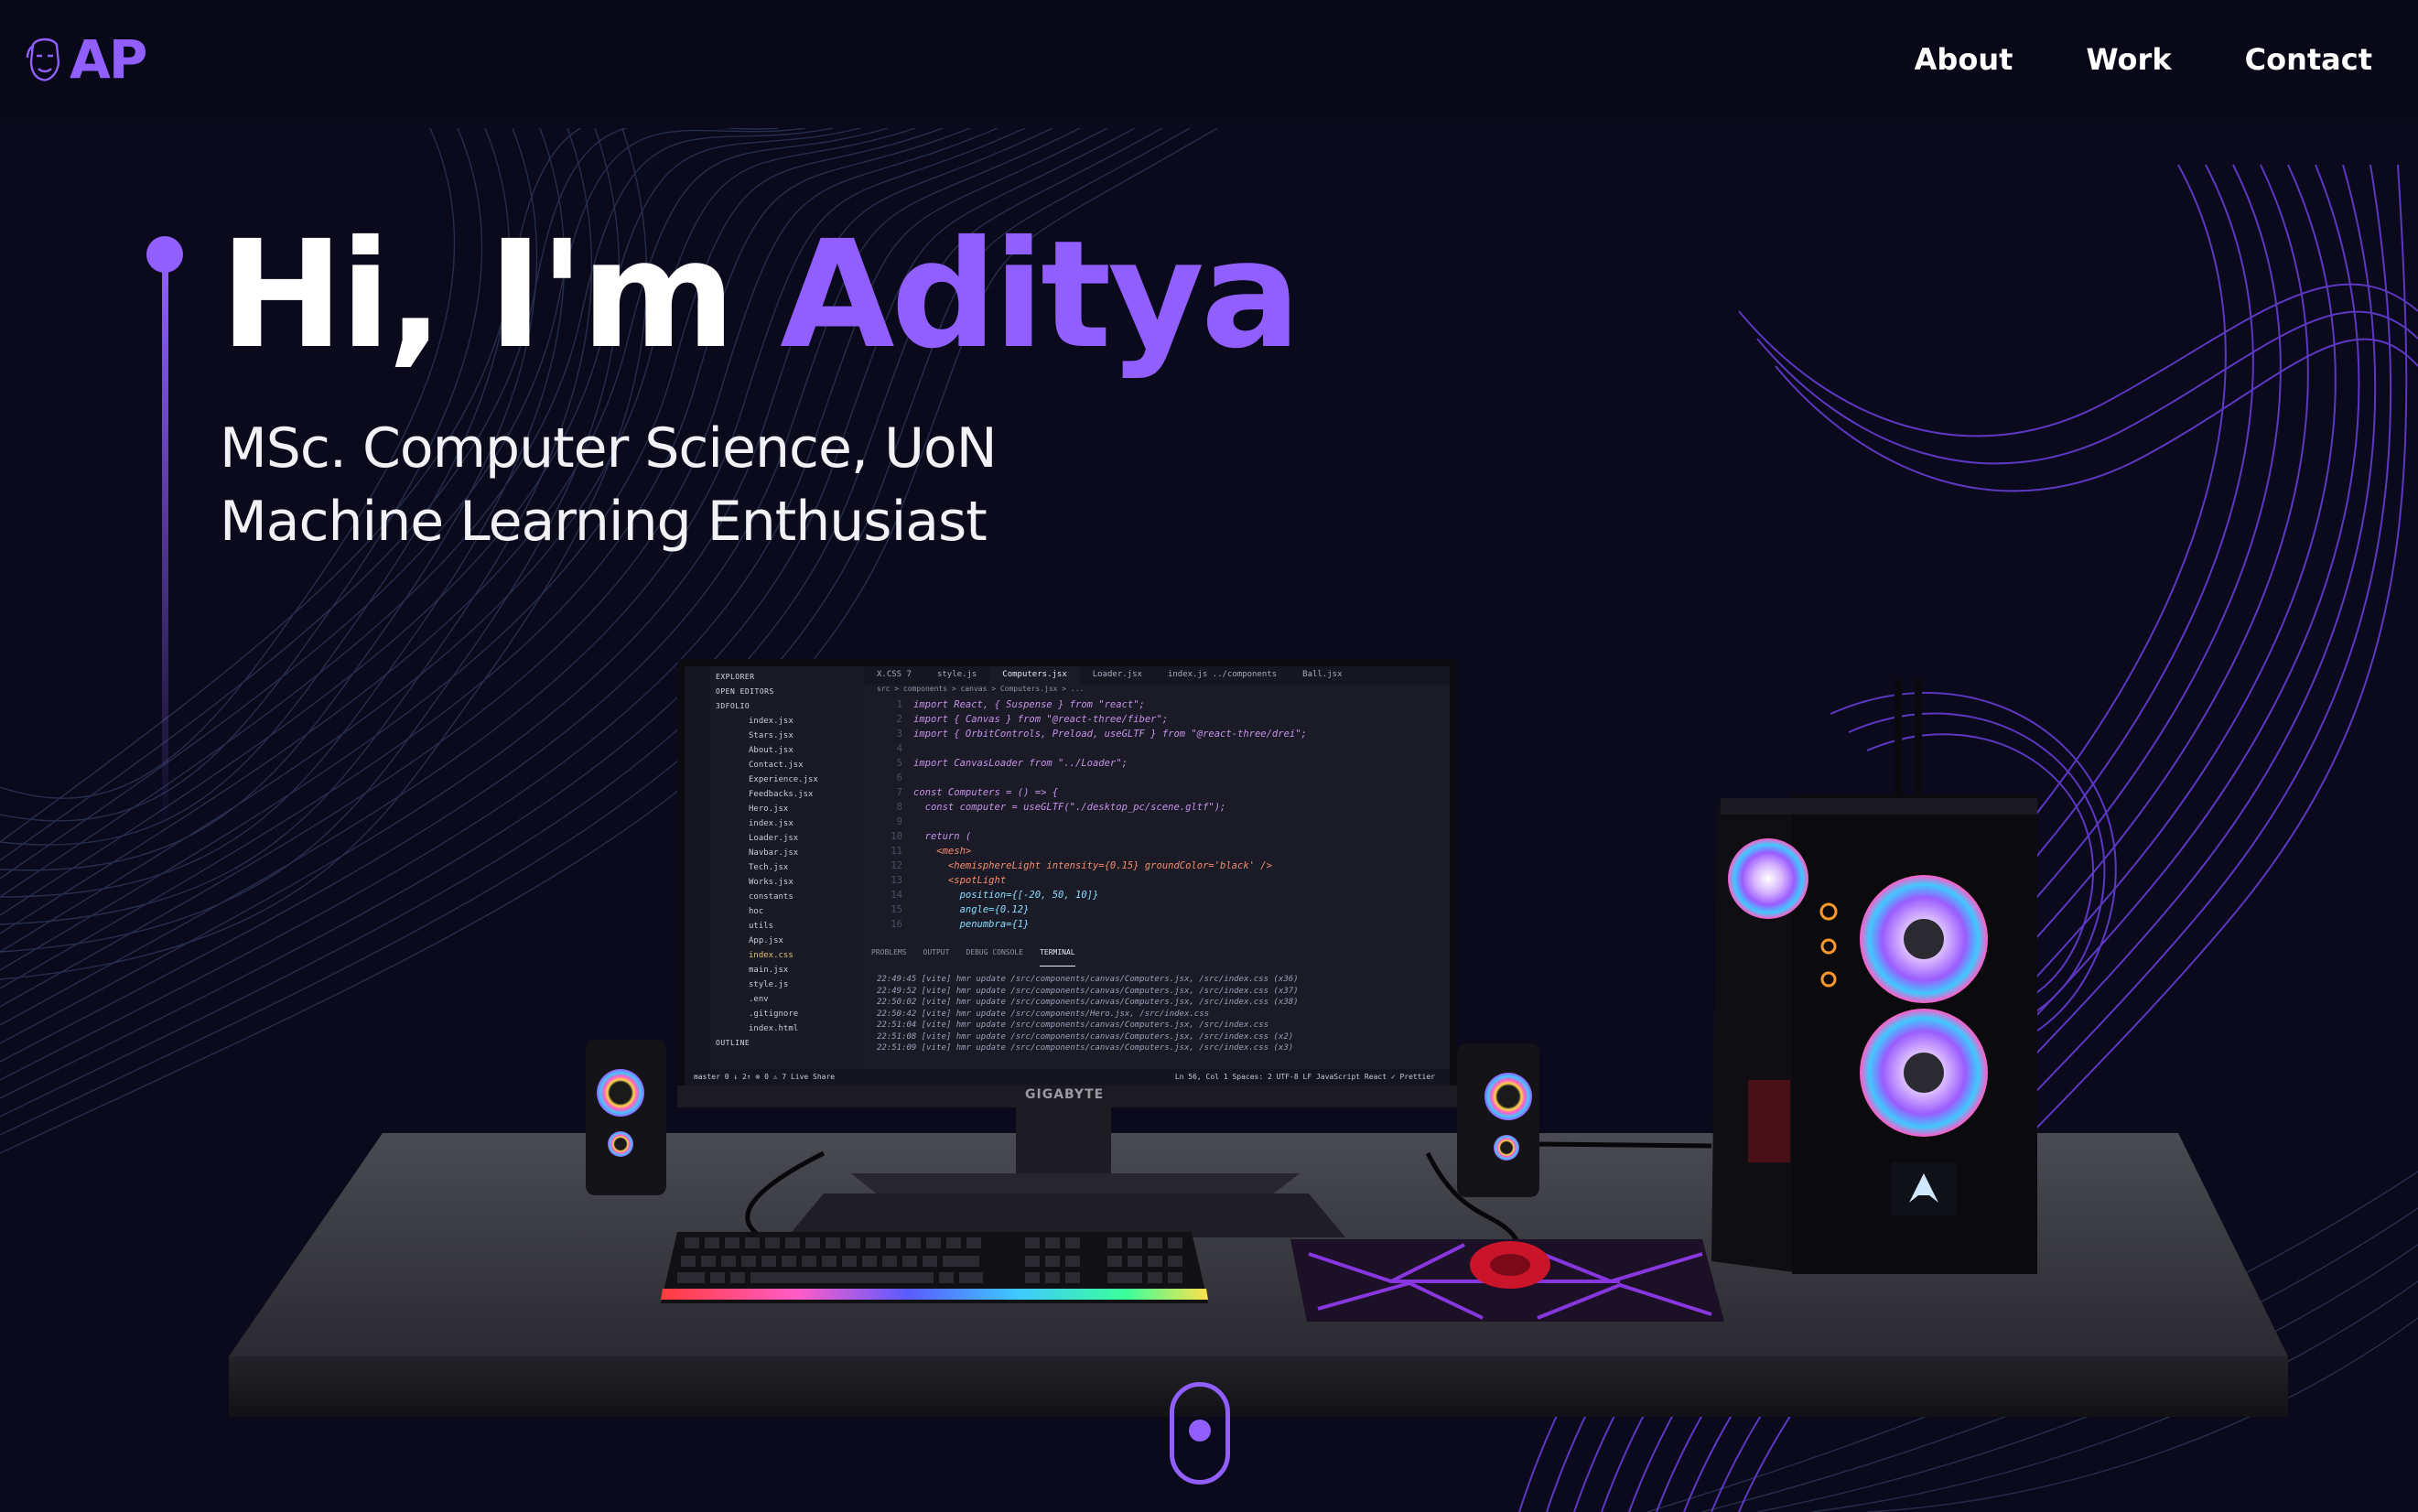  Describe the element at coordinates (936, 952) in the screenshot. I see `panel-tab: OUTPUT` at that location.